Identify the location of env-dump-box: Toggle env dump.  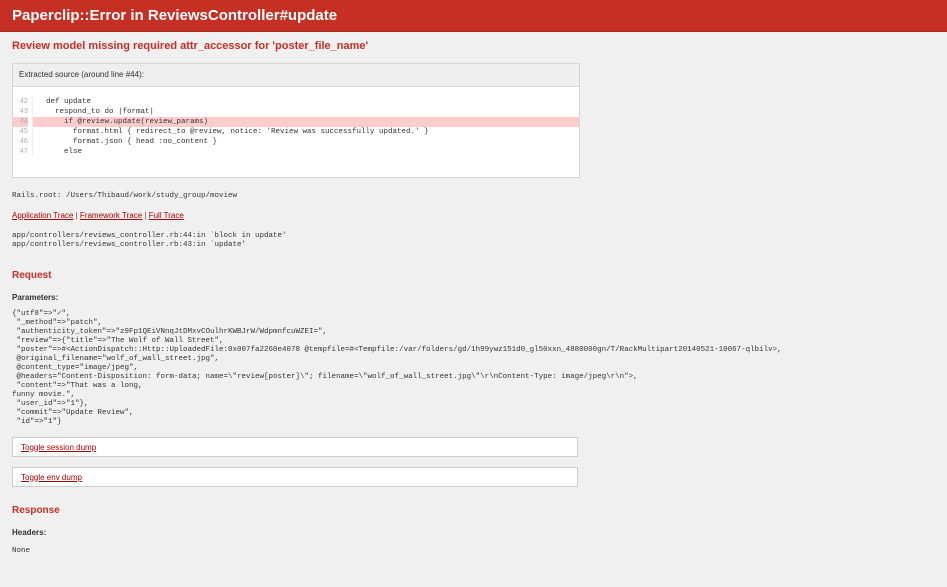
(295, 477).